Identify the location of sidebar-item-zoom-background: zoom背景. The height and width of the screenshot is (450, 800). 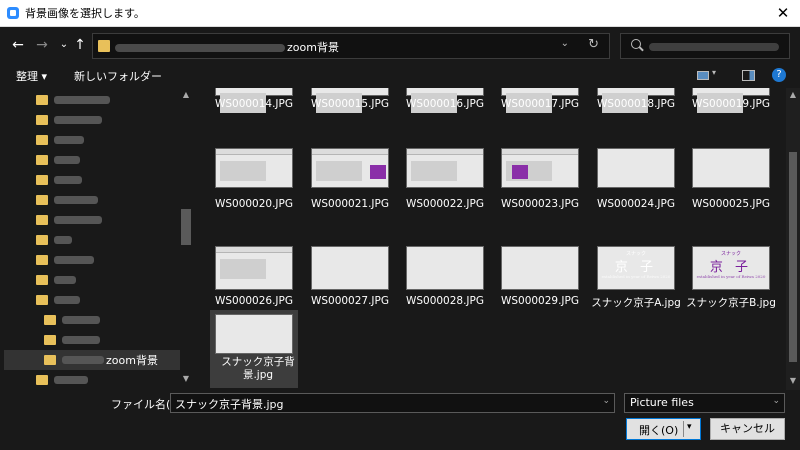
(92, 360).